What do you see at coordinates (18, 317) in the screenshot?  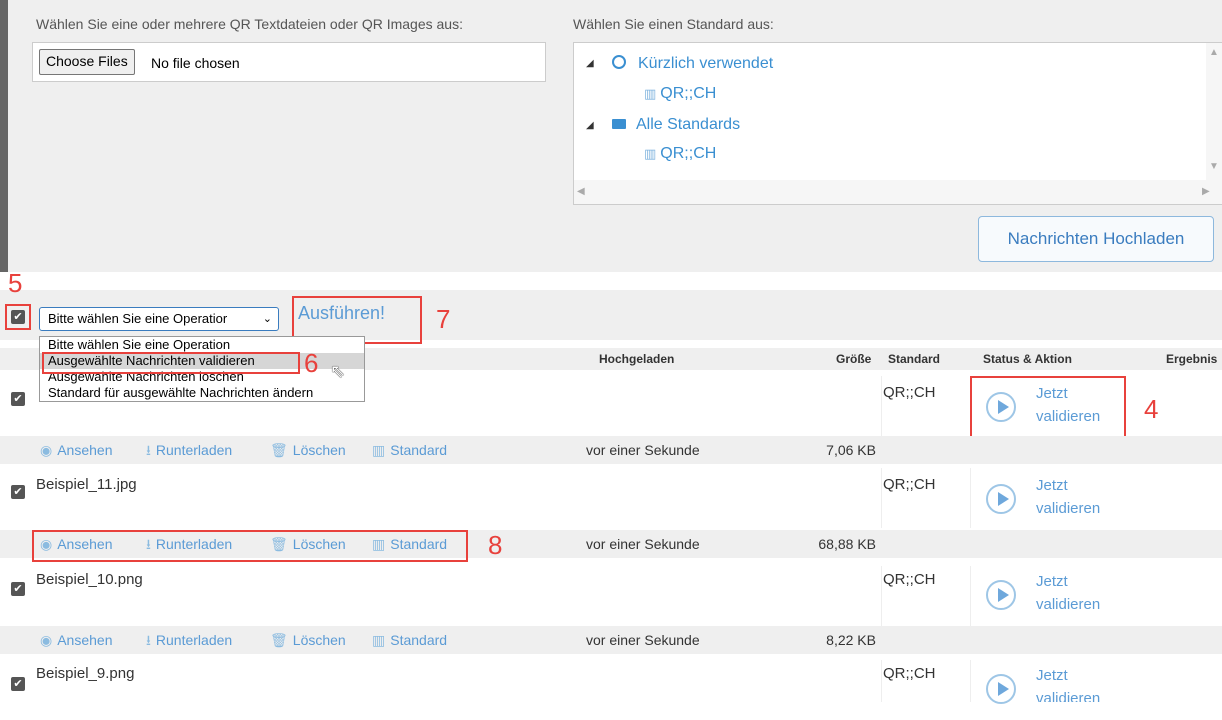 I see `select-all-checkbox: ✔` at bounding box center [18, 317].